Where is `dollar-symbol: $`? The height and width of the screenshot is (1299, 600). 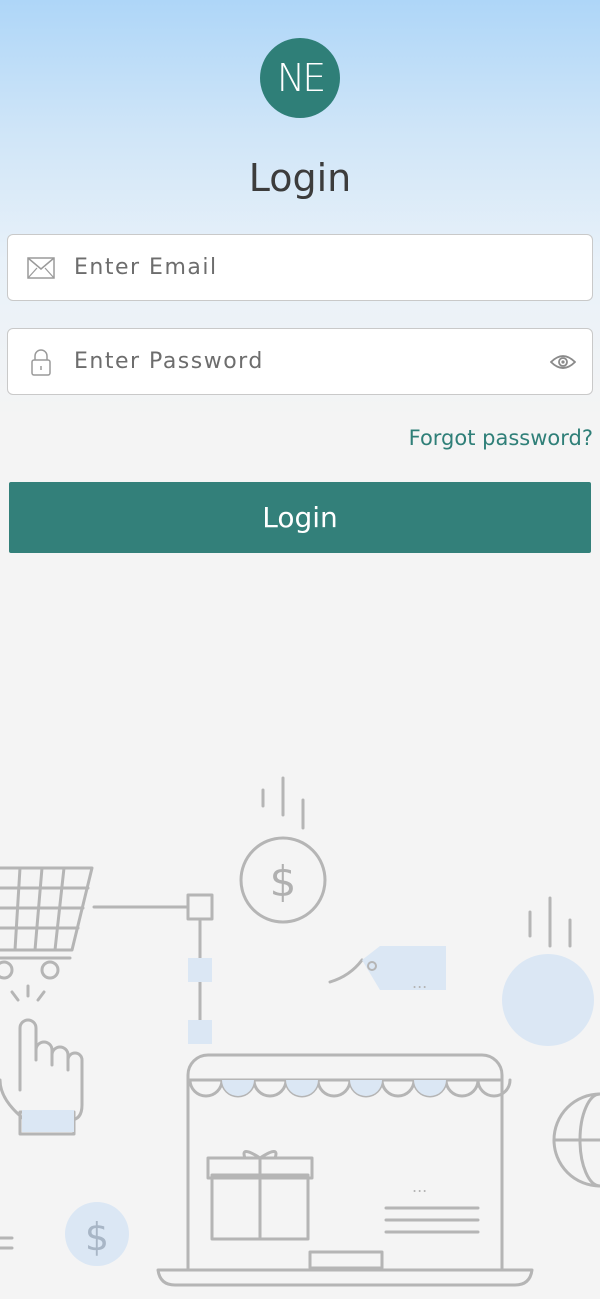 dollar-symbol: $ is located at coordinates (283, 881).